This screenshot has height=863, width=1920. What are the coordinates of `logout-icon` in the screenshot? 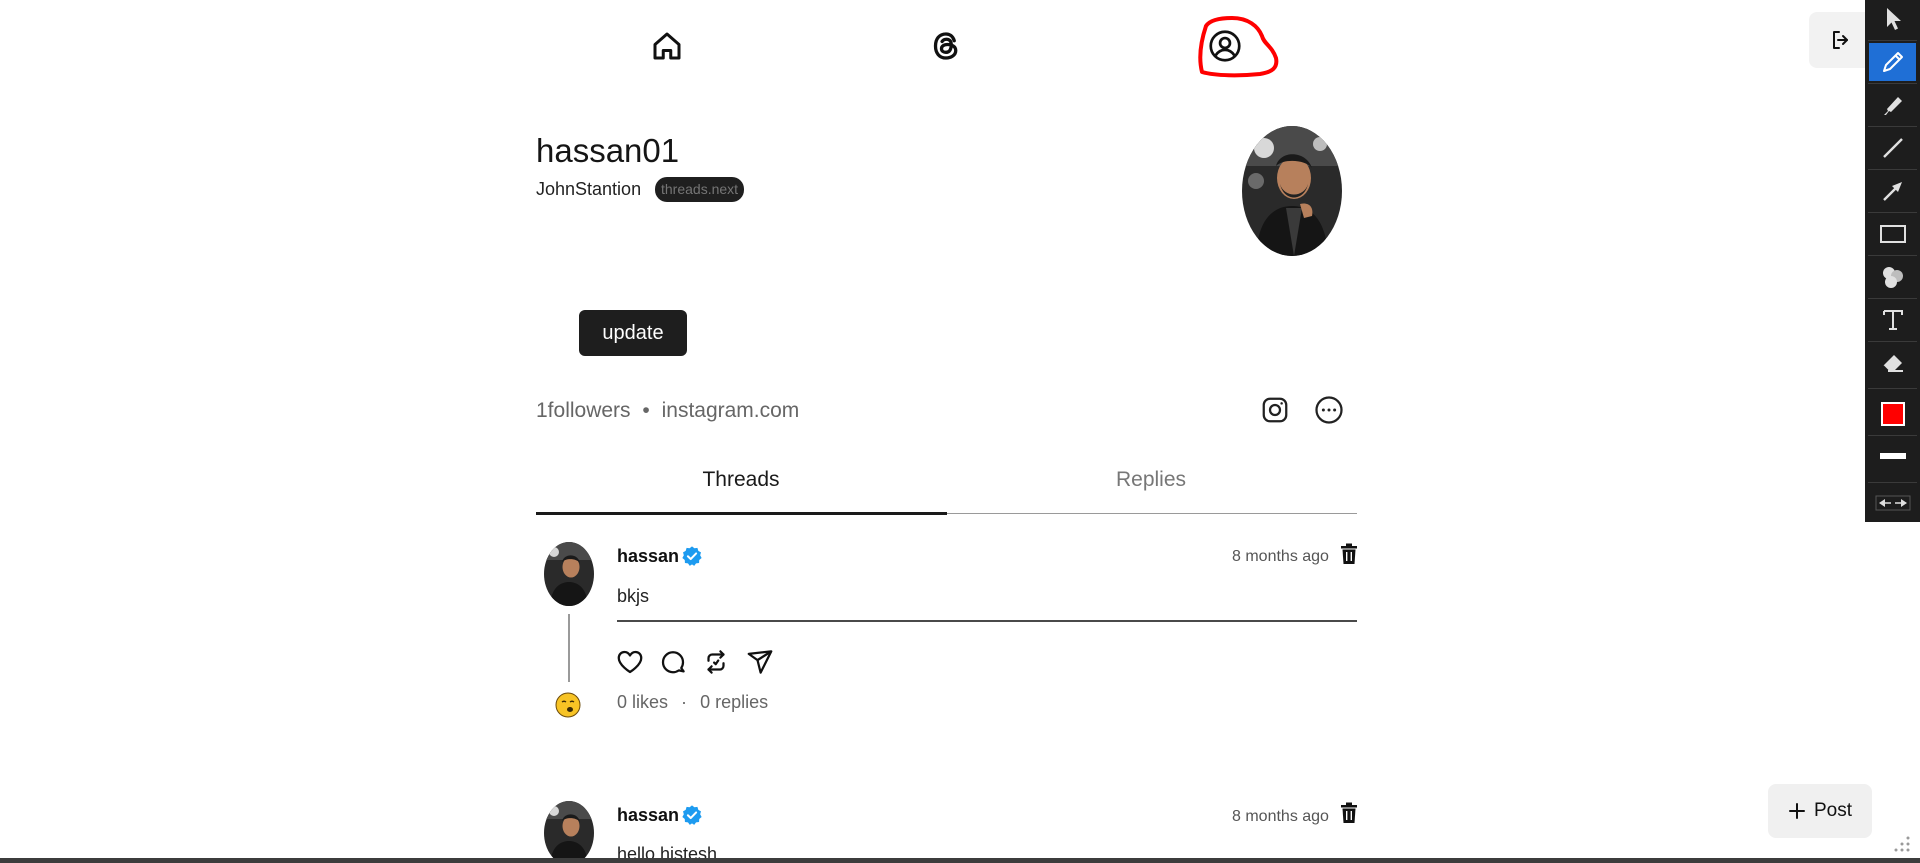 It's located at (1840, 40).